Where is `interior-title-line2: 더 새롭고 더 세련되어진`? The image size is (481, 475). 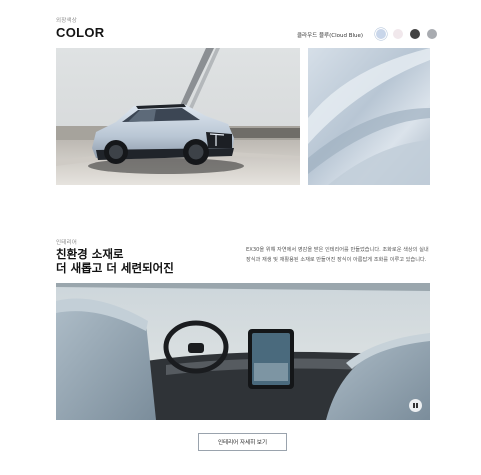 interior-title-line2: 더 새롭고 더 세련되어진 is located at coordinates (115, 268).